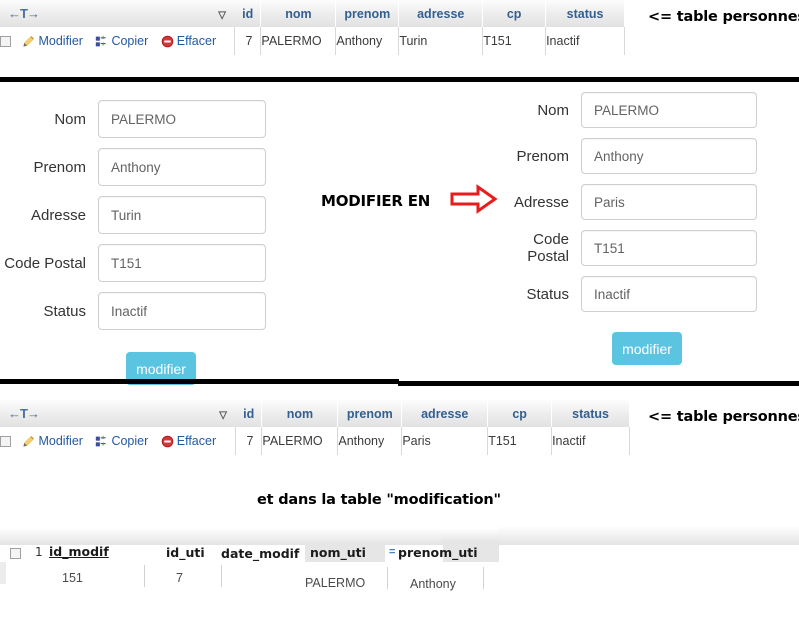  I want to click on section-divider-bottom-right, so click(598, 383).